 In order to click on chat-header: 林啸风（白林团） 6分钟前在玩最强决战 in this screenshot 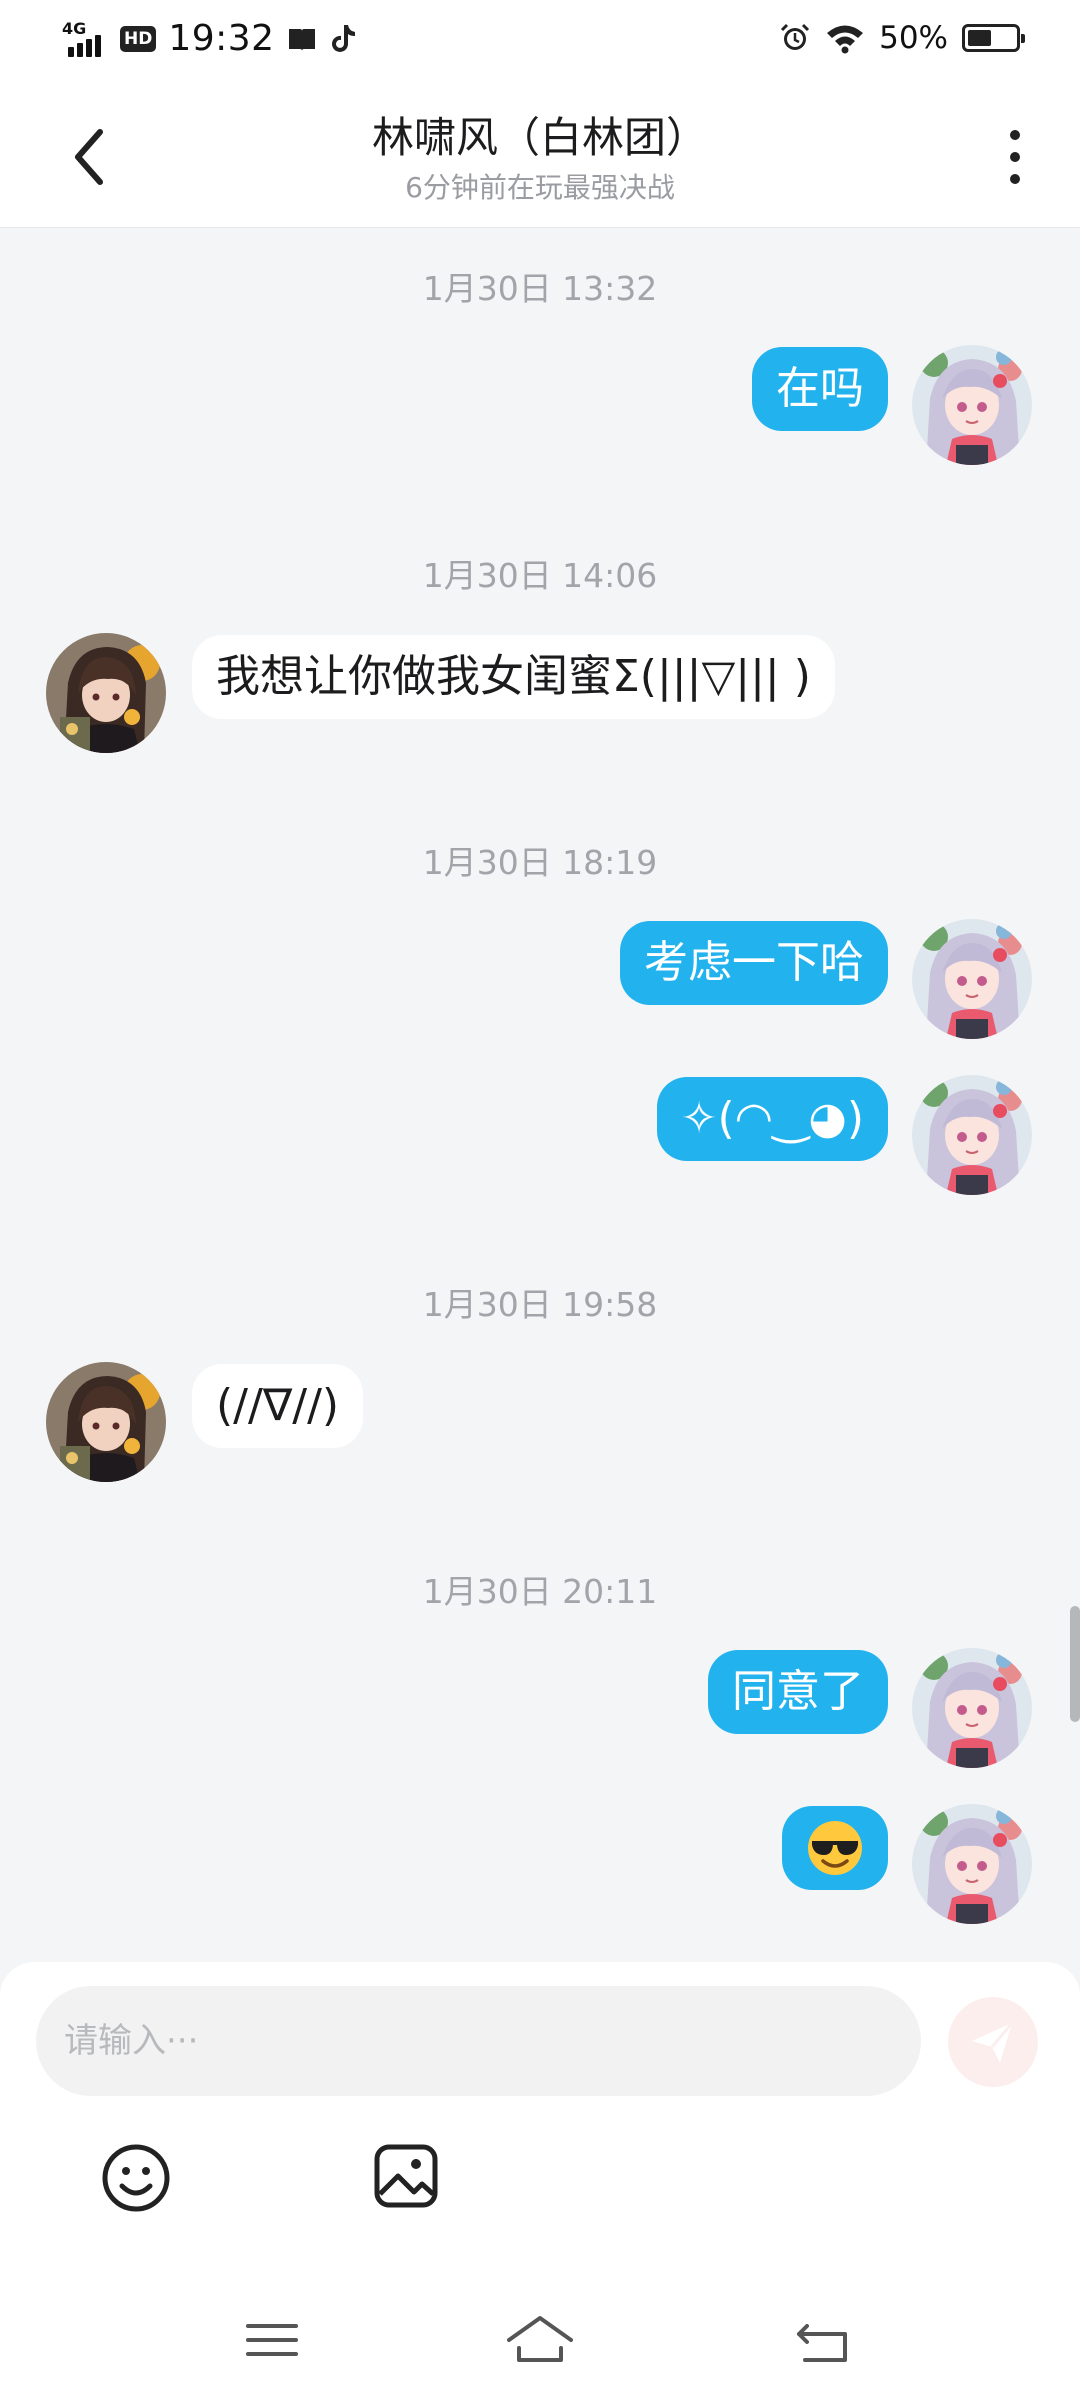, I will do `click(540, 155)`.